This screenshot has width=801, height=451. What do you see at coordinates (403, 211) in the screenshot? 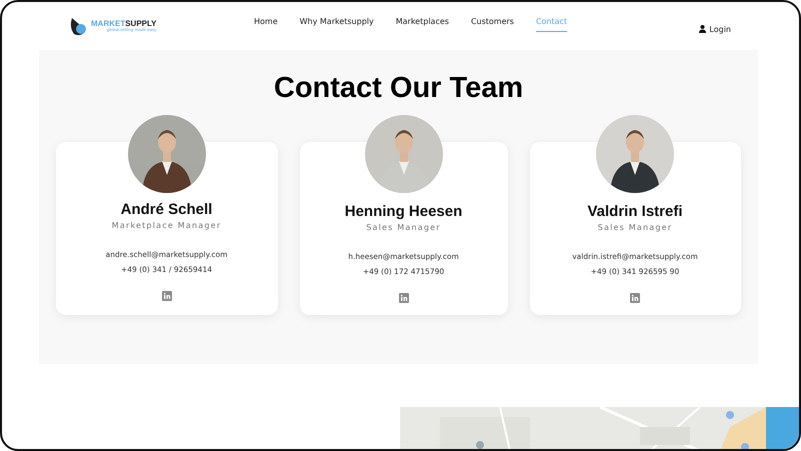
I see `person-name: Henning Heesen` at bounding box center [403, 211].